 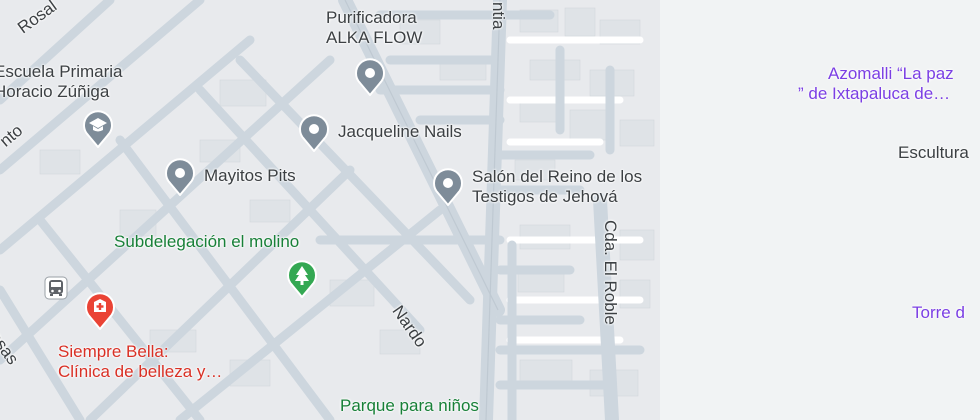 I want to click on place-name-line1: Escuela Primaria, so click(x=61, y=71).